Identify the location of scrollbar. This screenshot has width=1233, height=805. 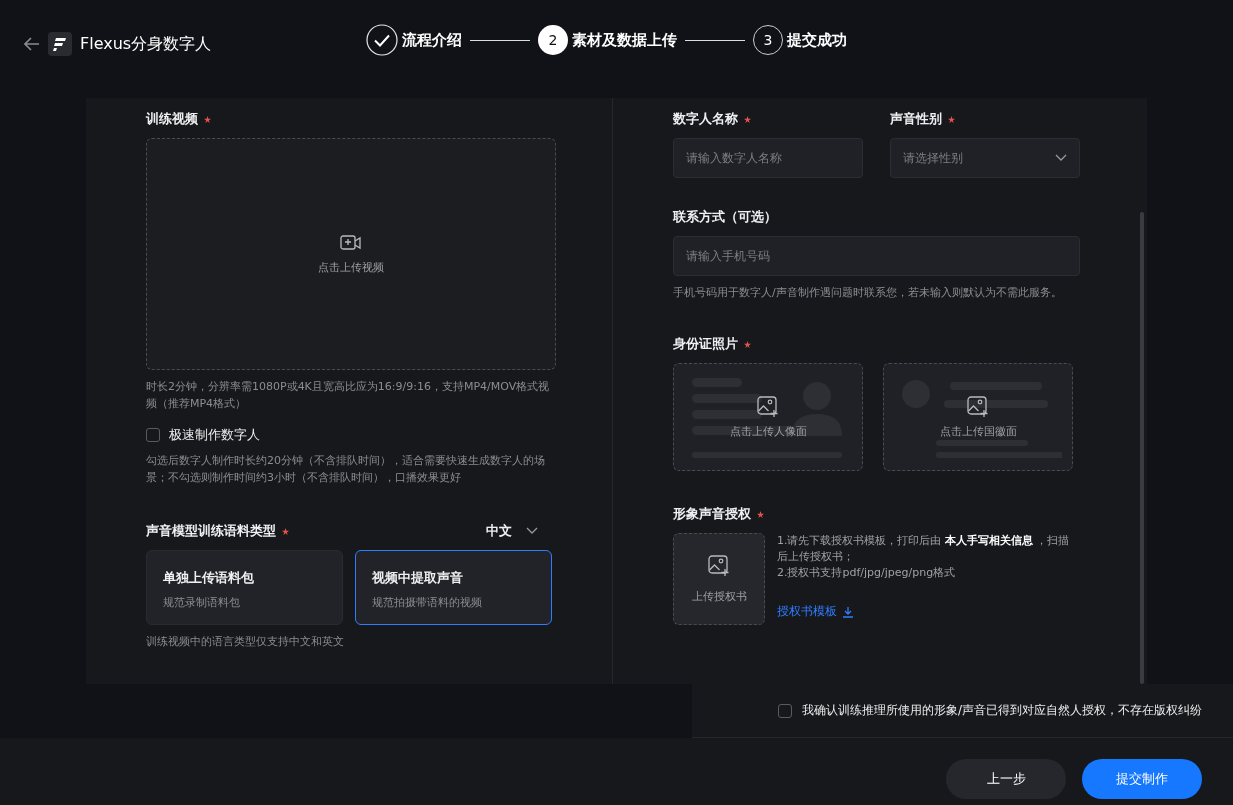
(1142, 448).